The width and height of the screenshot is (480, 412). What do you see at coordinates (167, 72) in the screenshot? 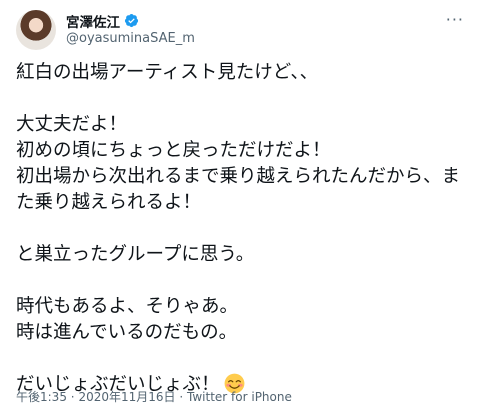
I see `tweet-line: 紅白の出場アーティスト見たけど、、` at bounding box center [167, 72].